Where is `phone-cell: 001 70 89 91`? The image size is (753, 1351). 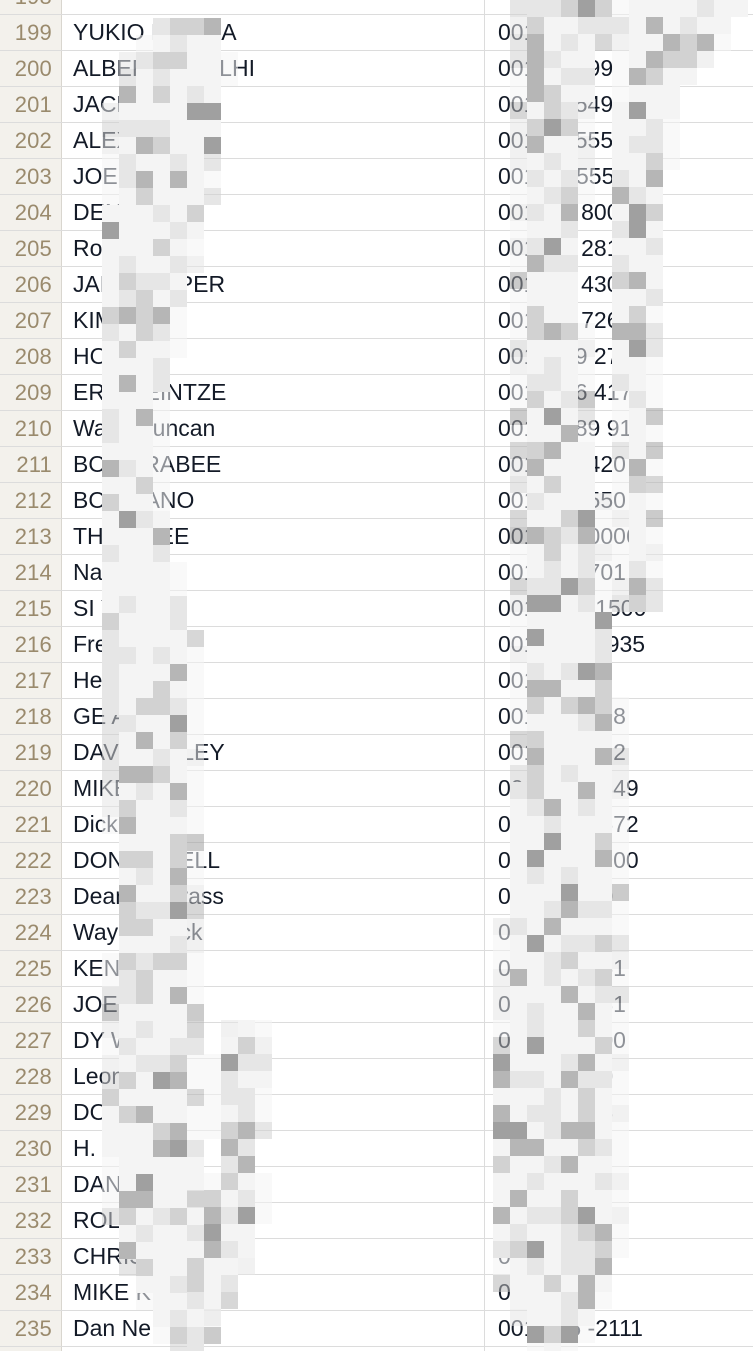
phone-cell: 001 70 89 91 is located at coordinates (619, 428).